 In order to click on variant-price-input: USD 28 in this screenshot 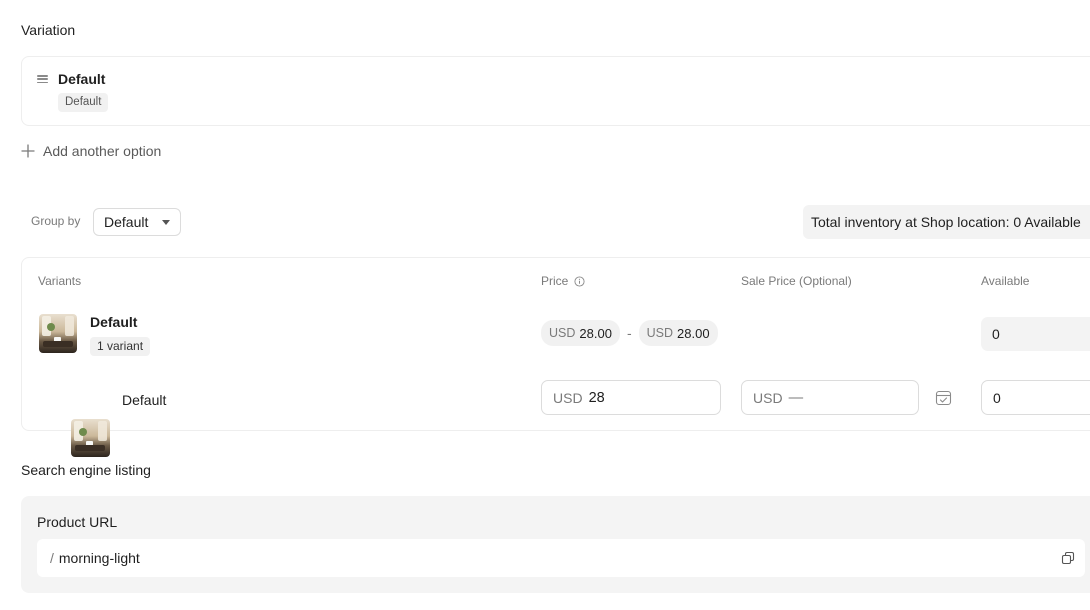, I will do `click(631, 397)`.